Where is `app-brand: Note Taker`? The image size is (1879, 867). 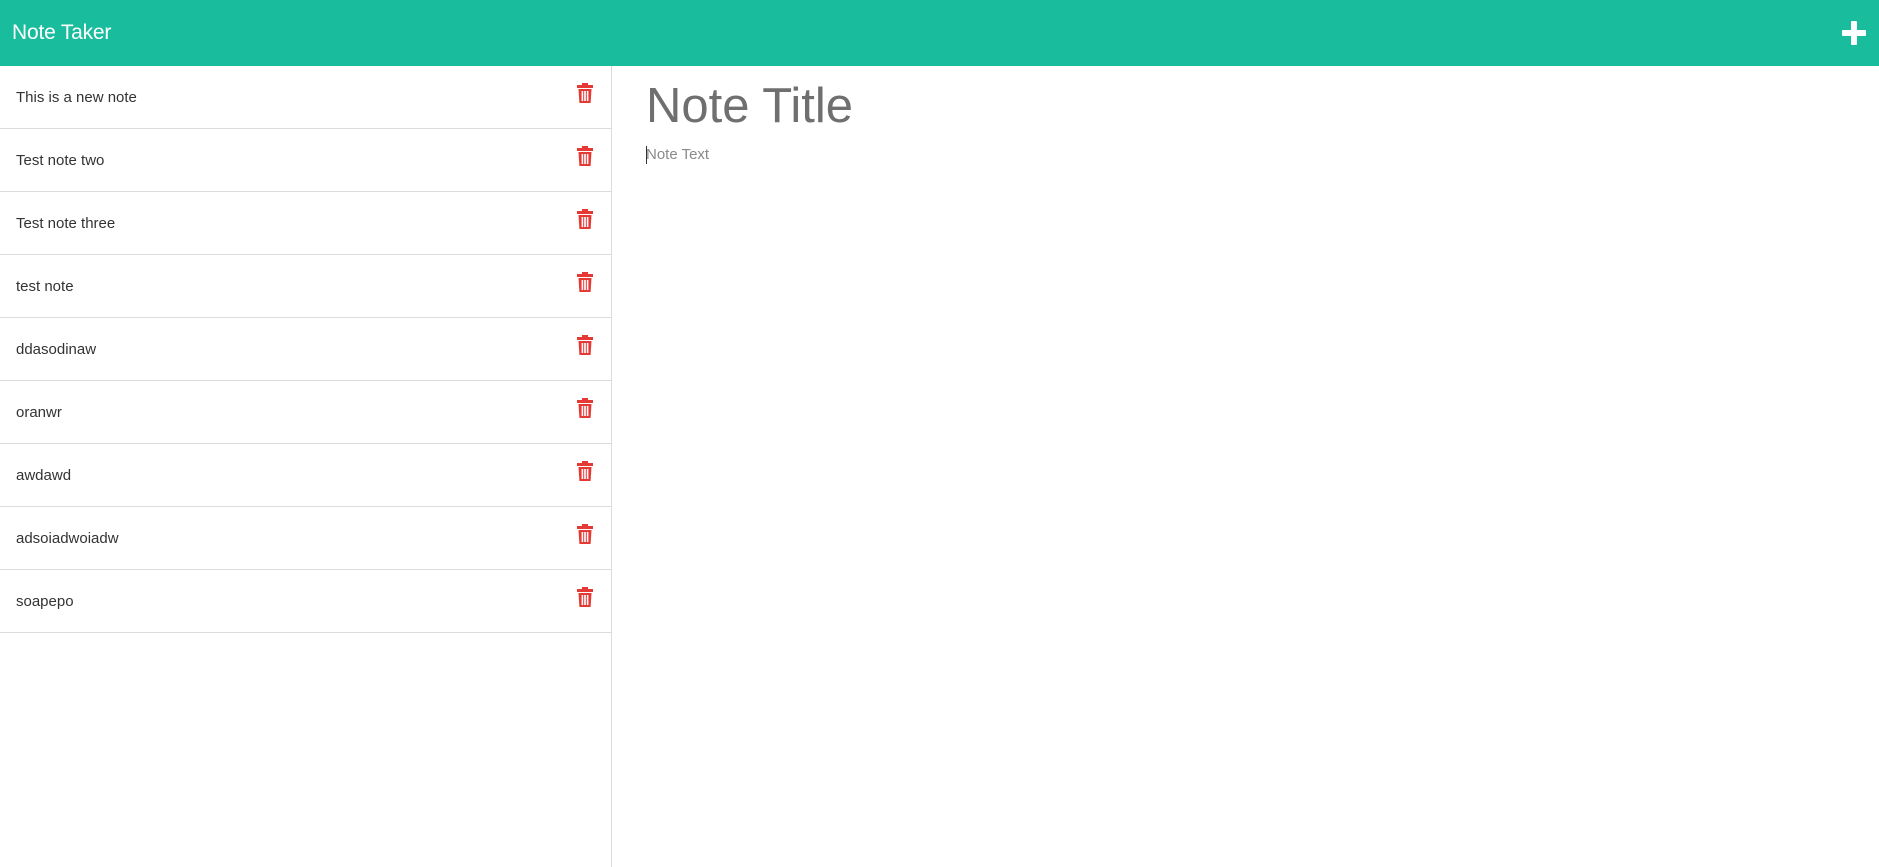 app-brand: Note Taker is located at coordinates (61, 33).